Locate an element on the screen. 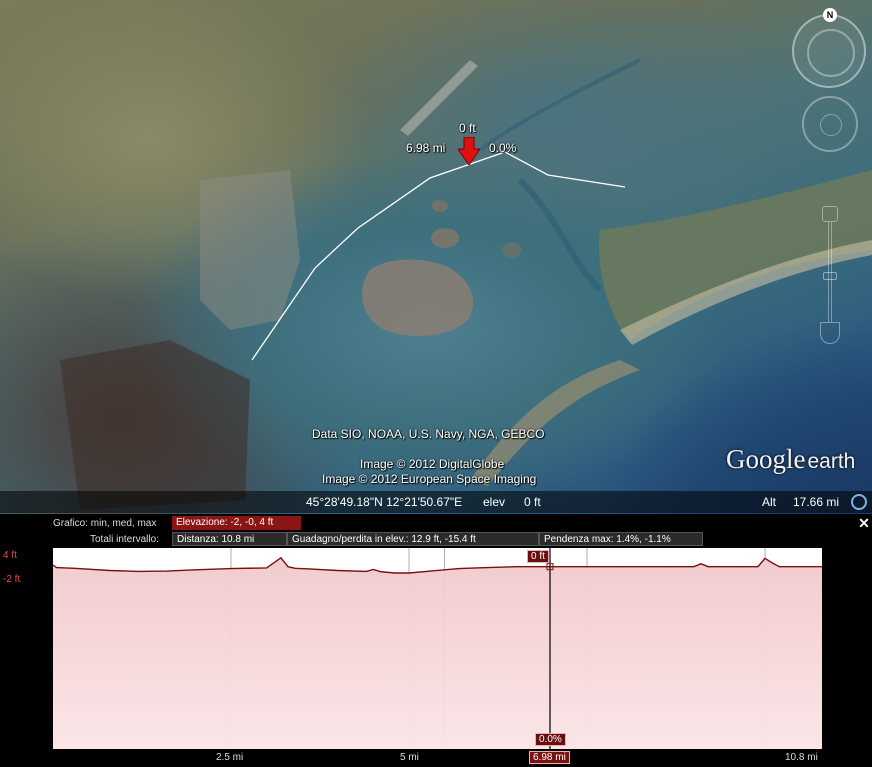 This screenshot has height=767, width=872. slope-summary-box: Pendenza max: 1.4%, -1.1% is located at coordinates (621, 539).